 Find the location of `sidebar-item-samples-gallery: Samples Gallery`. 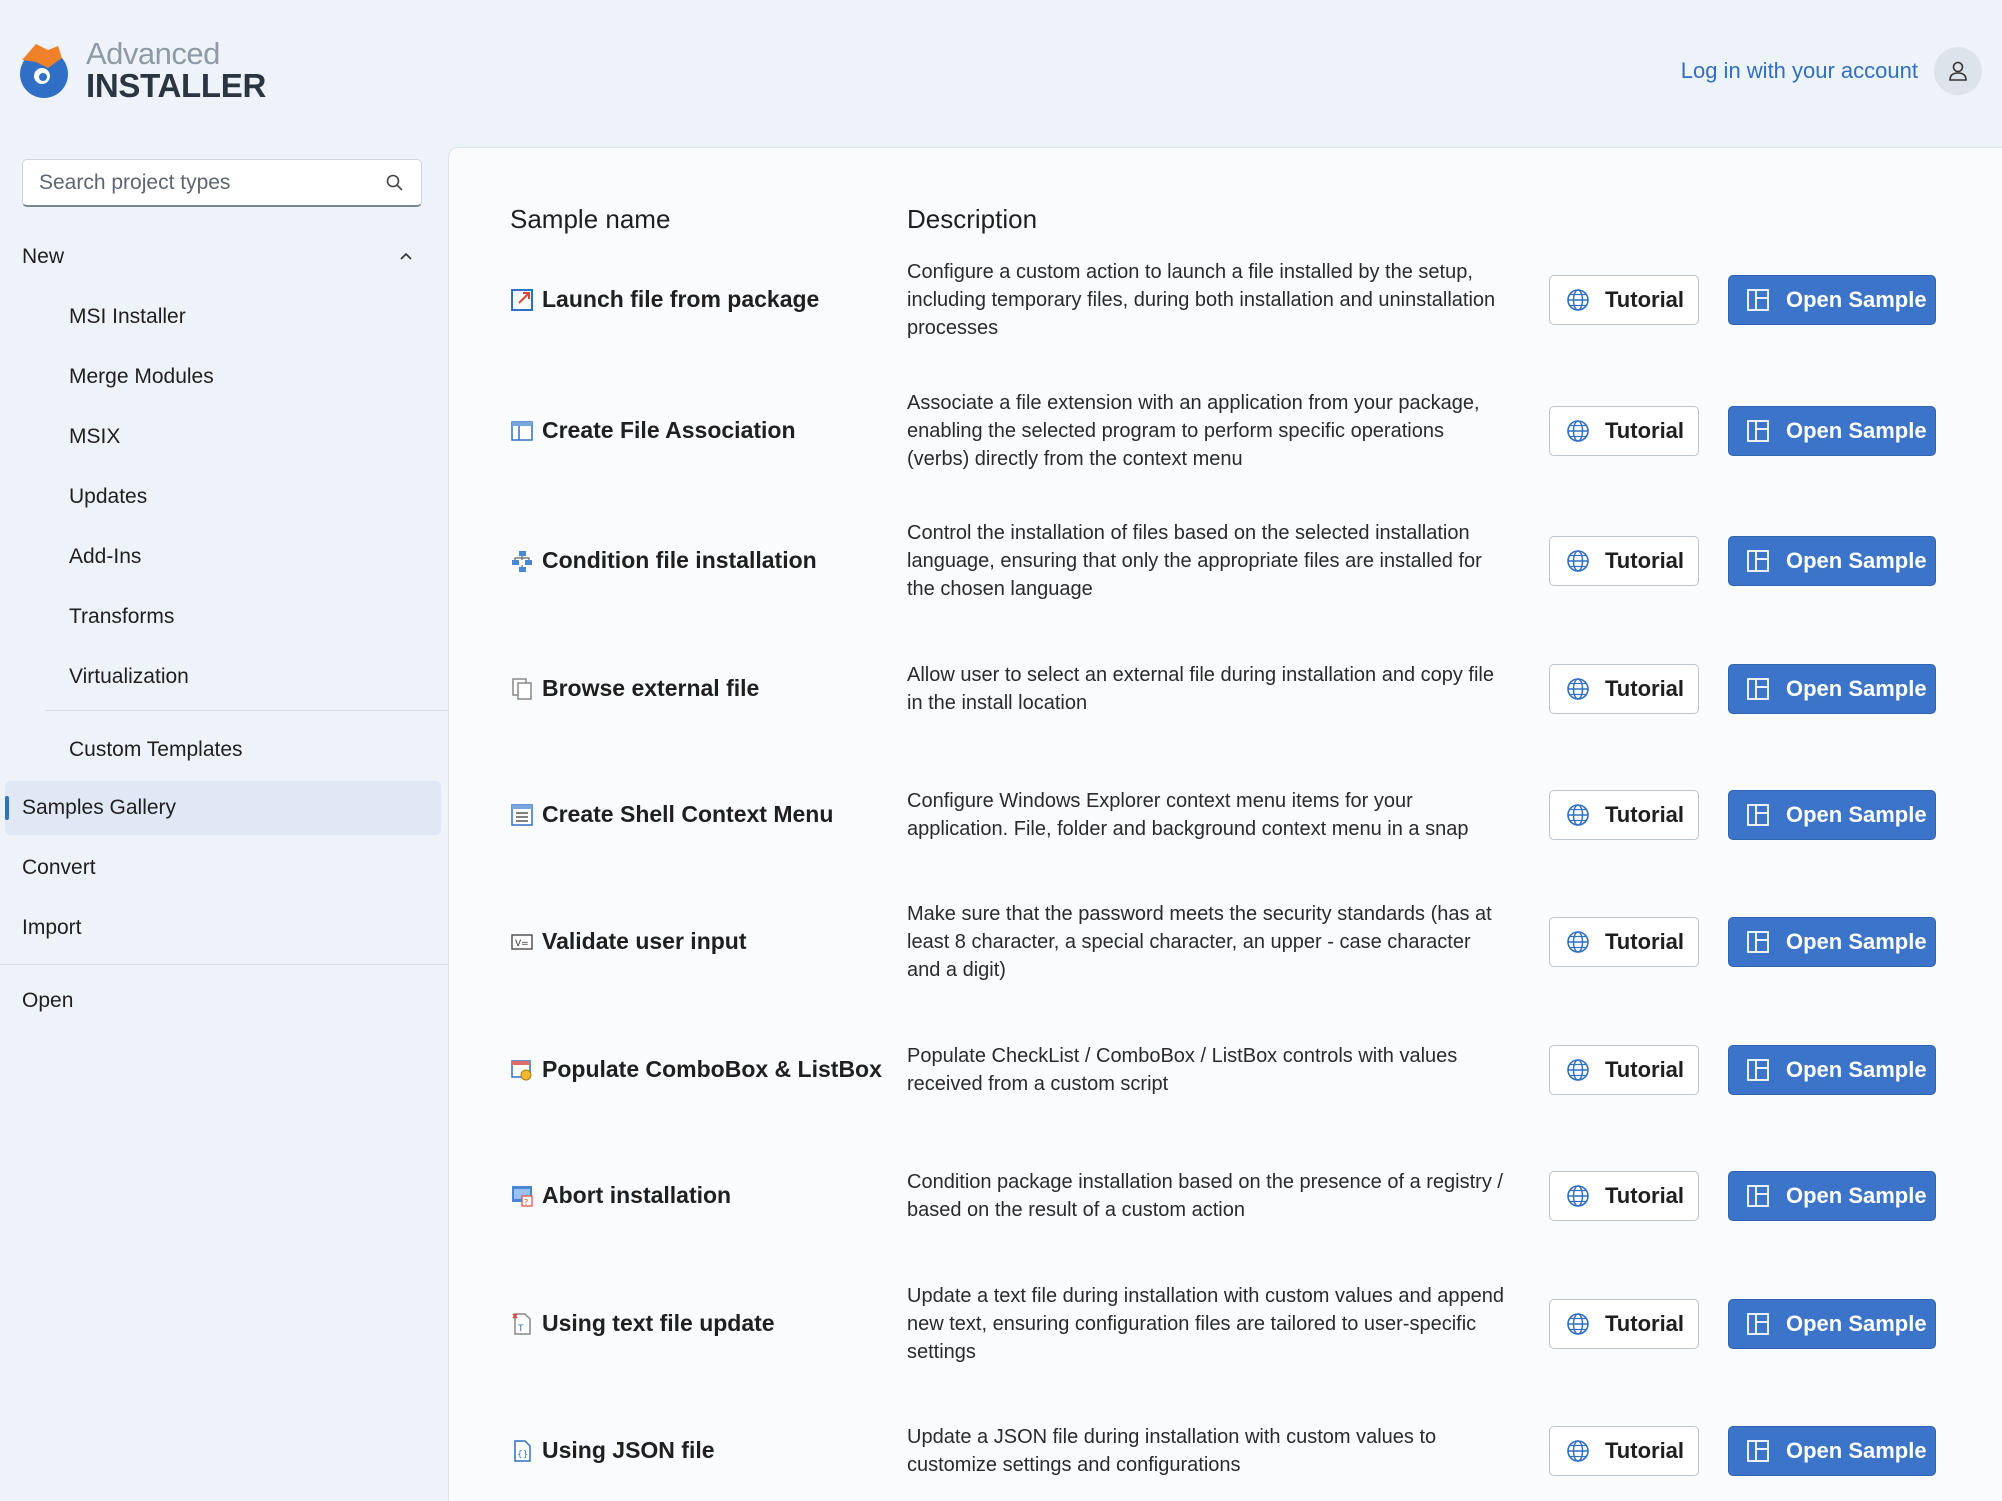

sidebar-item-samples-gallery: Samples Gallery is located at coordinates (222, 808).